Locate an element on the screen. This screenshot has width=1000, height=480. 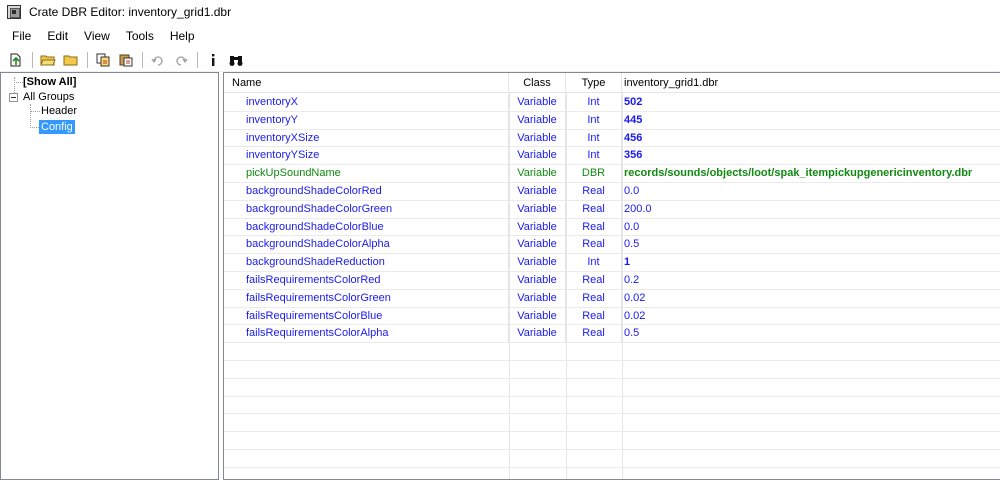
variable-value: 0.2 is located at coordinates (811, 280).